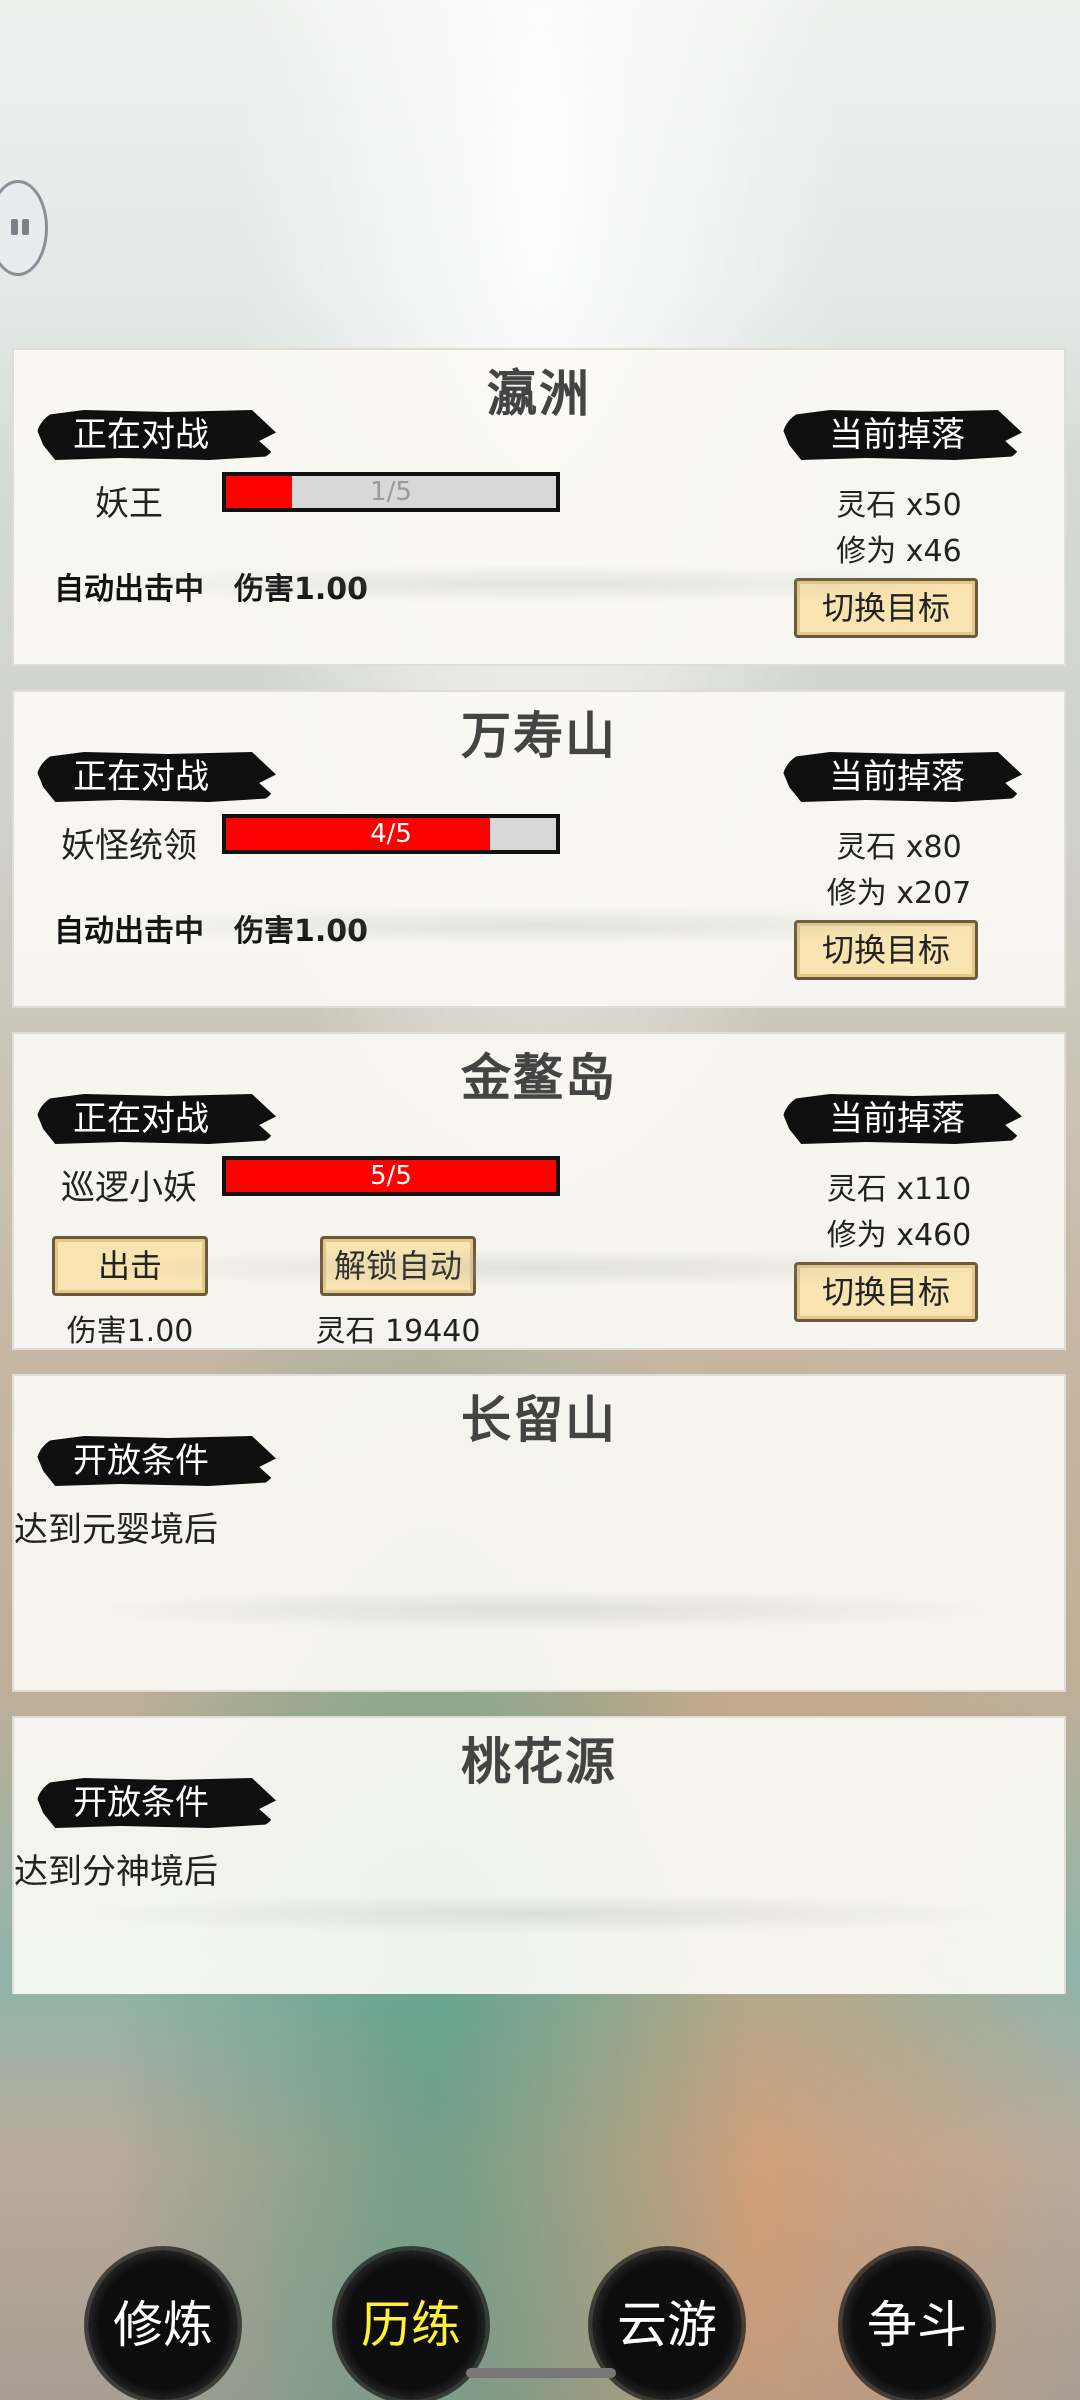 The height and width of the screenshot is (2400, 1080). Describe the element at coordinates (129, 504) in the screenshot. I see `enemy-name: 妖王` at that location.